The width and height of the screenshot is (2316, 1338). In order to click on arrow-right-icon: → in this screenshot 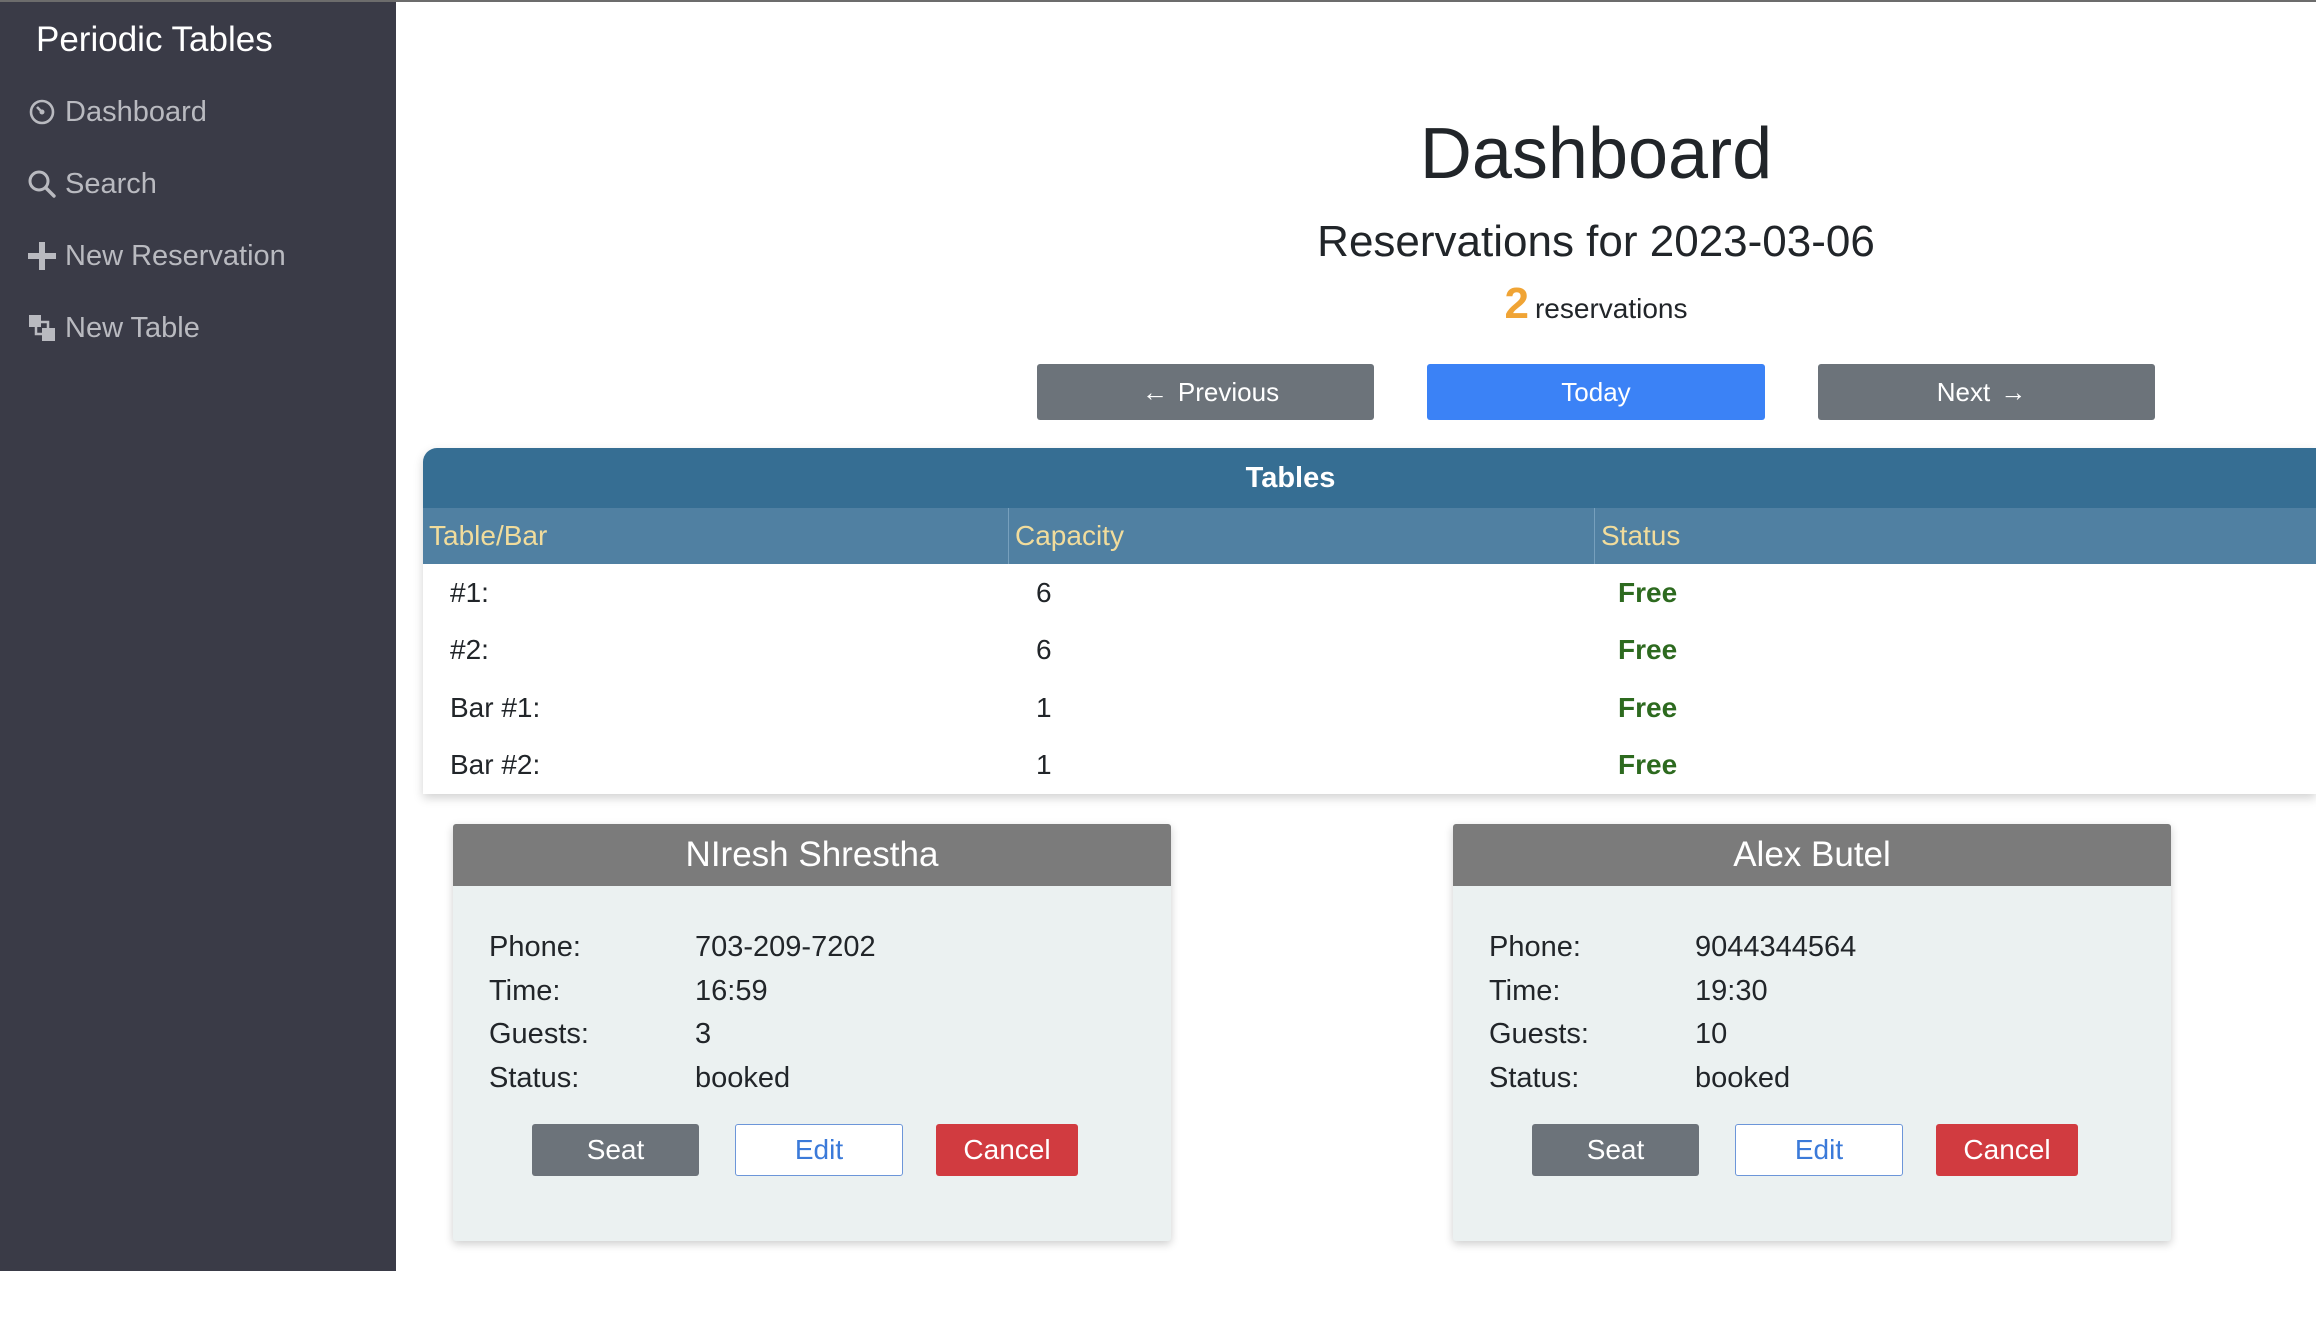, I will do `click(2013, 391)`.